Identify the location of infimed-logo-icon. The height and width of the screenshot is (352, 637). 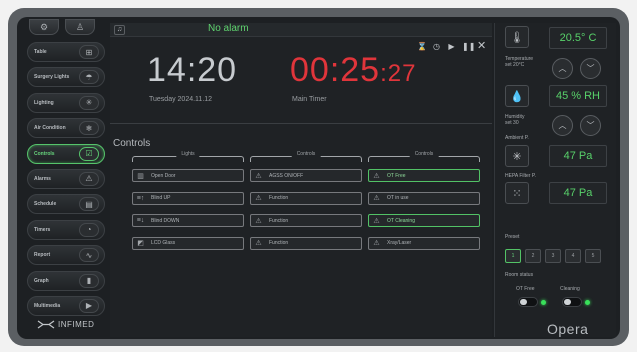
(46, 324).